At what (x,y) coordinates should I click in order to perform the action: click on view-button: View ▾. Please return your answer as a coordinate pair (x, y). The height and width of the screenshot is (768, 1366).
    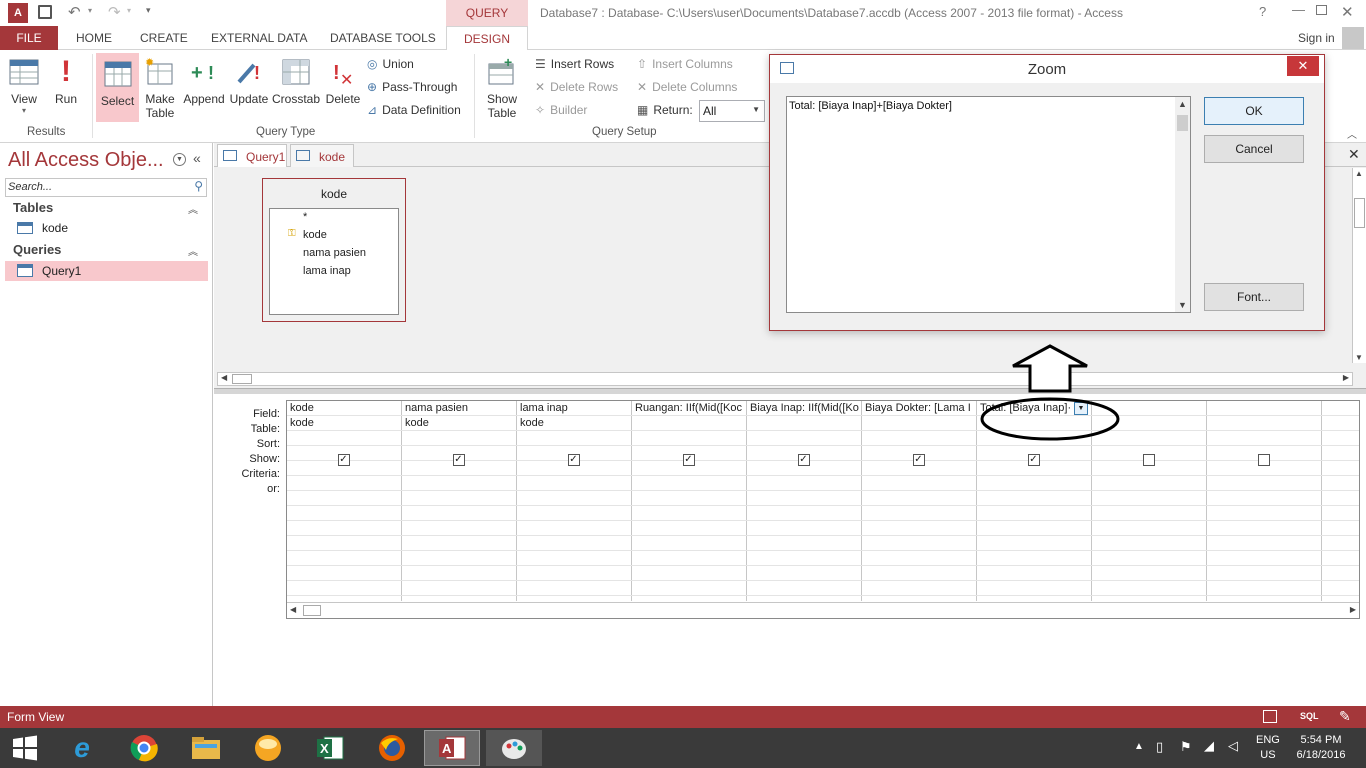
    Looking at the image, I should click on (24, 84).